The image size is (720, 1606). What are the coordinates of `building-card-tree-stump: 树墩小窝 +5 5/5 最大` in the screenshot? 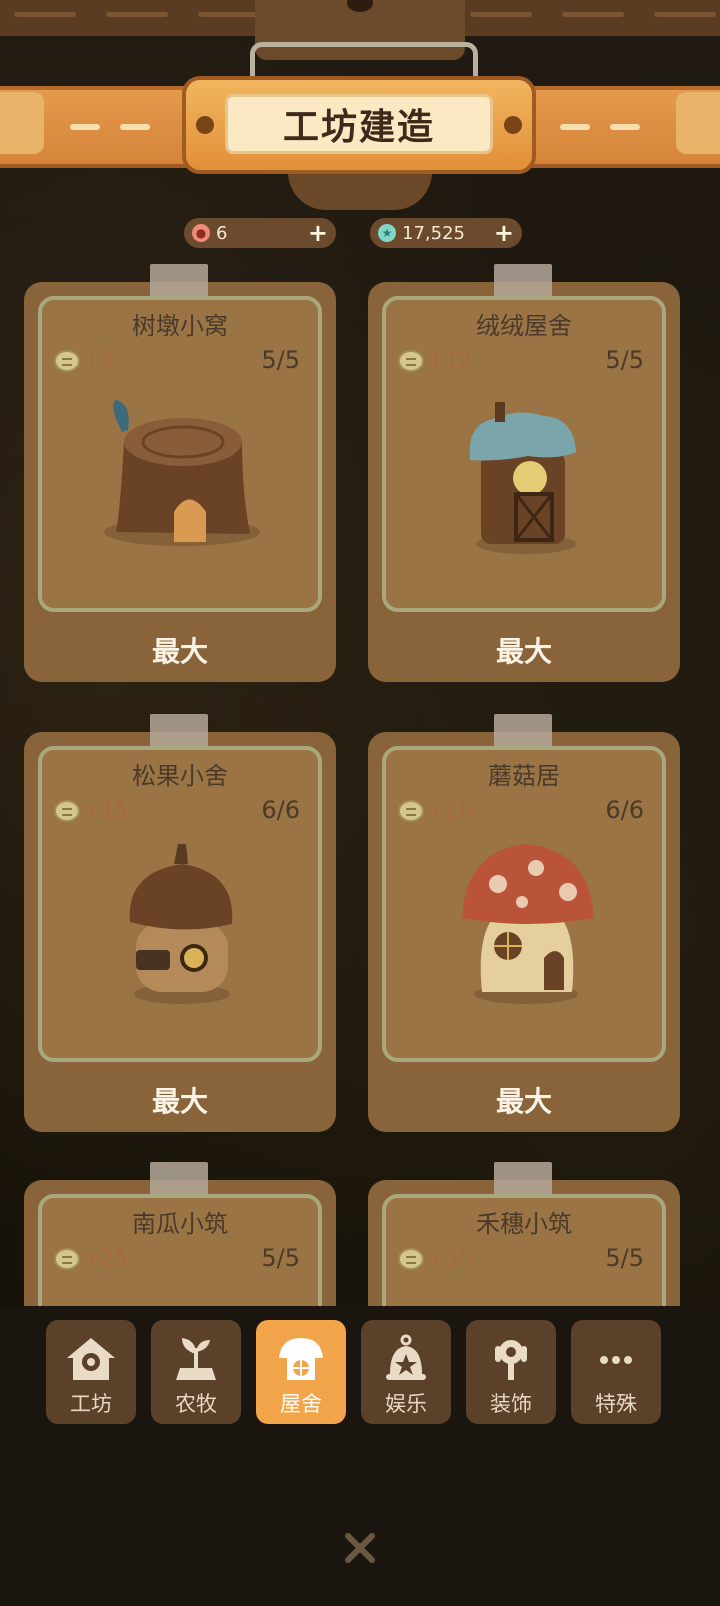 It's located at (180, 473).